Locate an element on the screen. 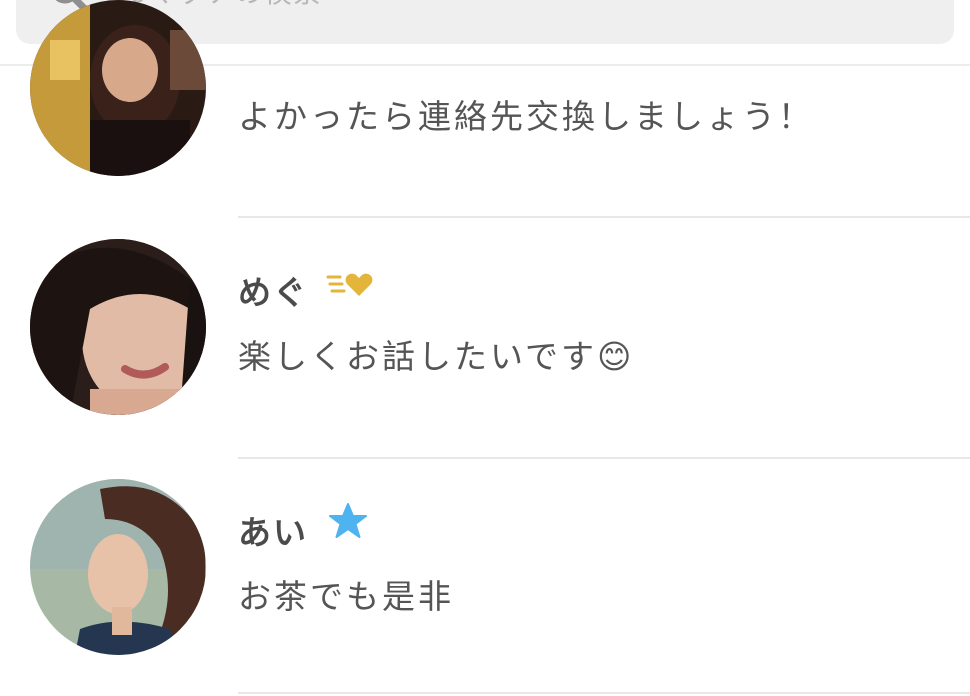 This screenshot has height=696, width=970. message-preview: お茶でも是非 is located at coordinates (346, 596).